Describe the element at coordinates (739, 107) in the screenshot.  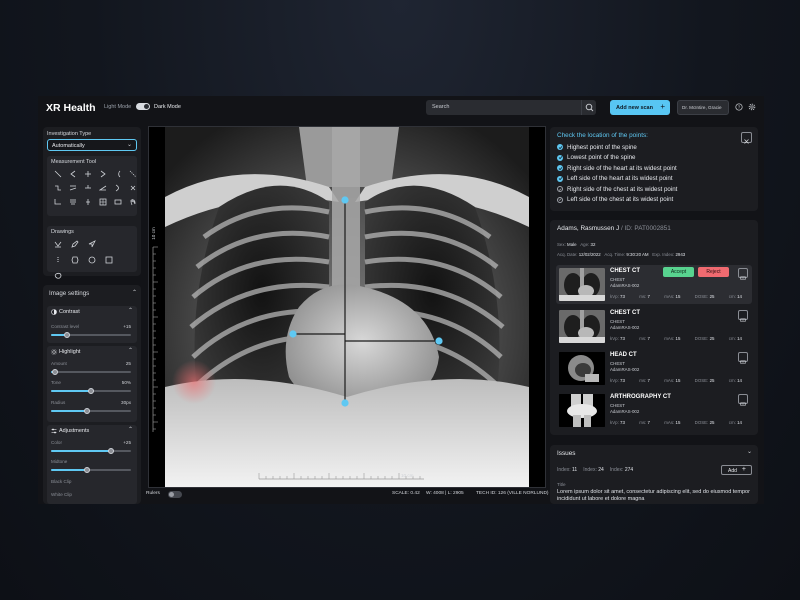
I see `help-icon: ?` at that location.